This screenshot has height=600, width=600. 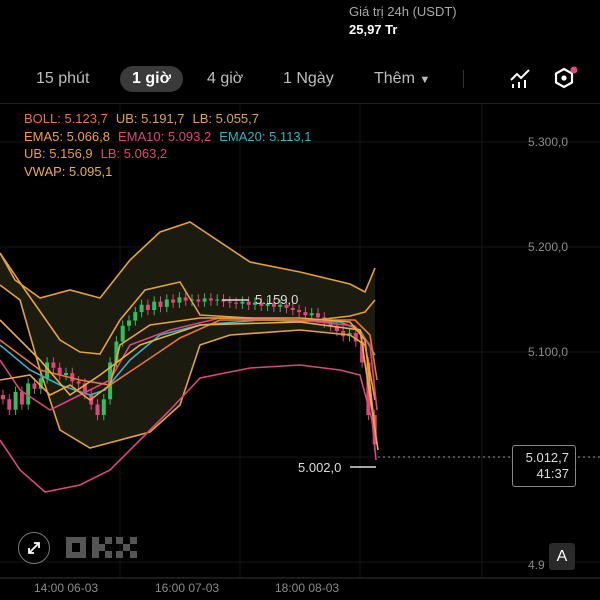 What do you see at coordinates (66, 588) in the screenshot?
I see `x-tick: 14:00 06-03` at bounding box center [66, 588].